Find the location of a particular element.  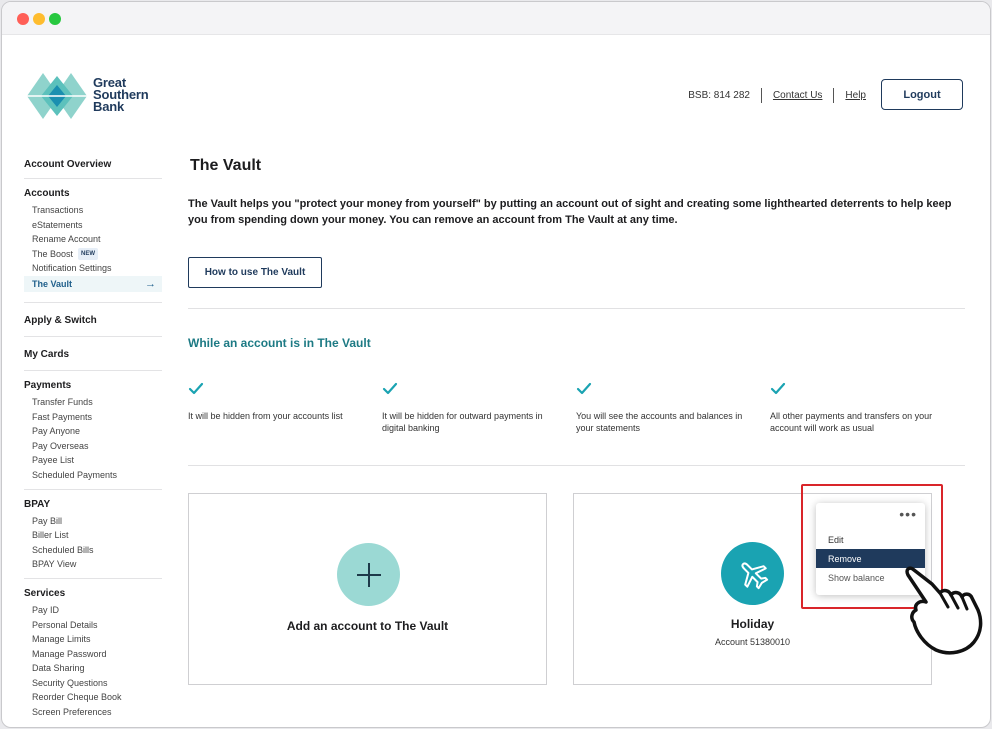

plus-icon is located at coordinates (368, 574).